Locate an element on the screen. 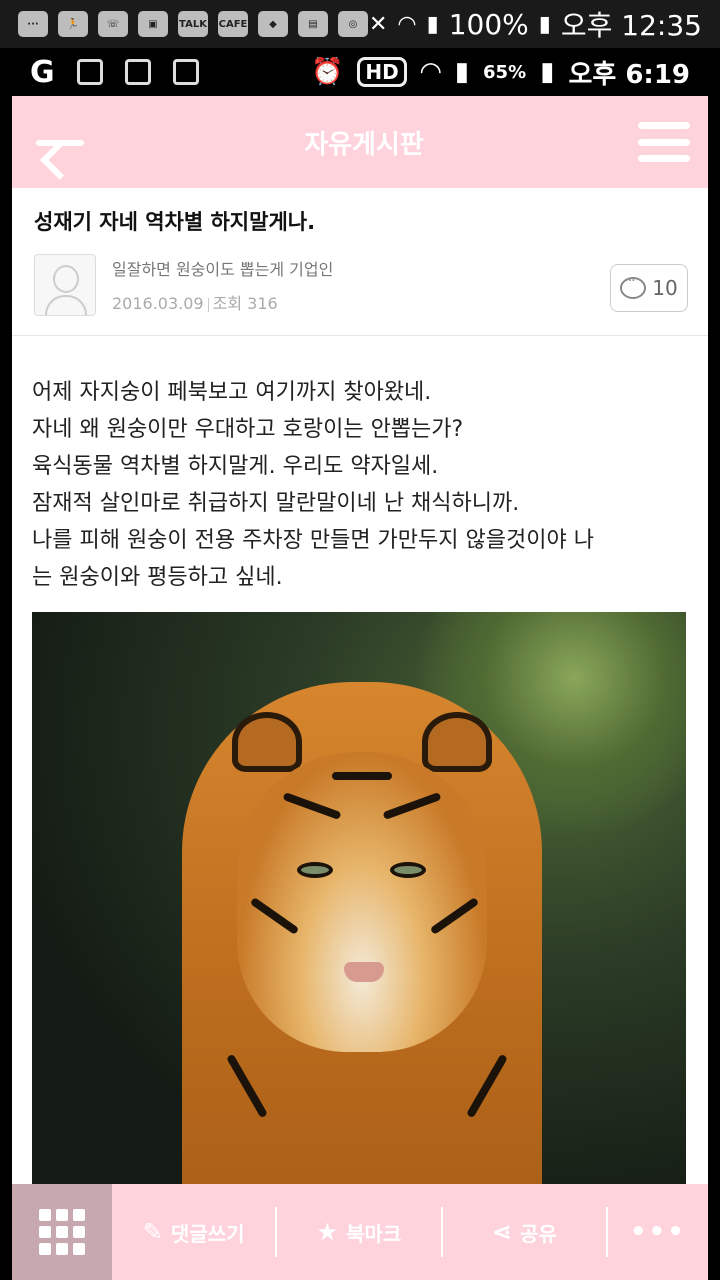 The height and width of the screenshot is (1280, 720). app-icon is located at coordinates (89, 72).